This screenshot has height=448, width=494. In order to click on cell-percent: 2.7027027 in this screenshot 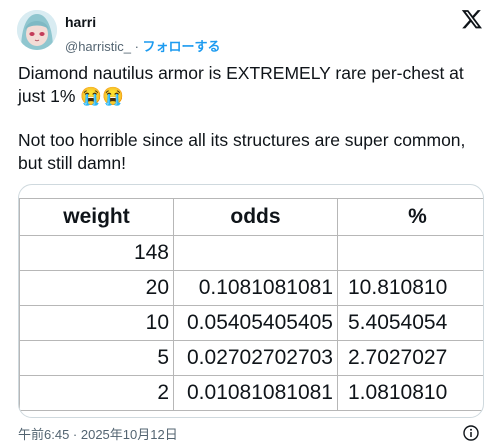, I will do `click(410, 358)`.